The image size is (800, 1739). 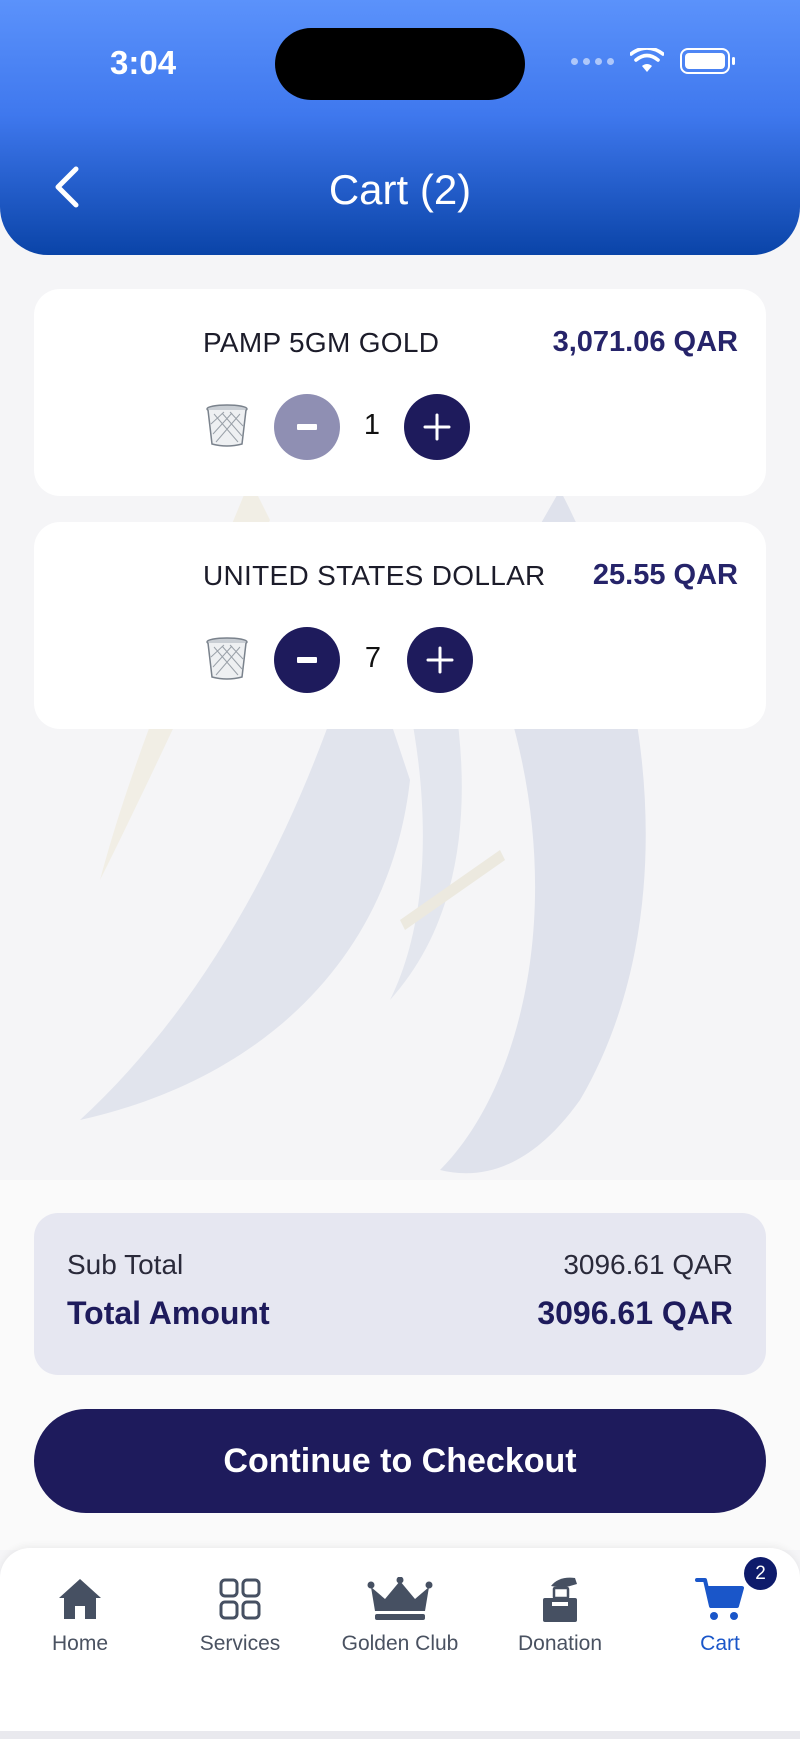 I want to click on dynamic-island, so click(x=400, y=64).